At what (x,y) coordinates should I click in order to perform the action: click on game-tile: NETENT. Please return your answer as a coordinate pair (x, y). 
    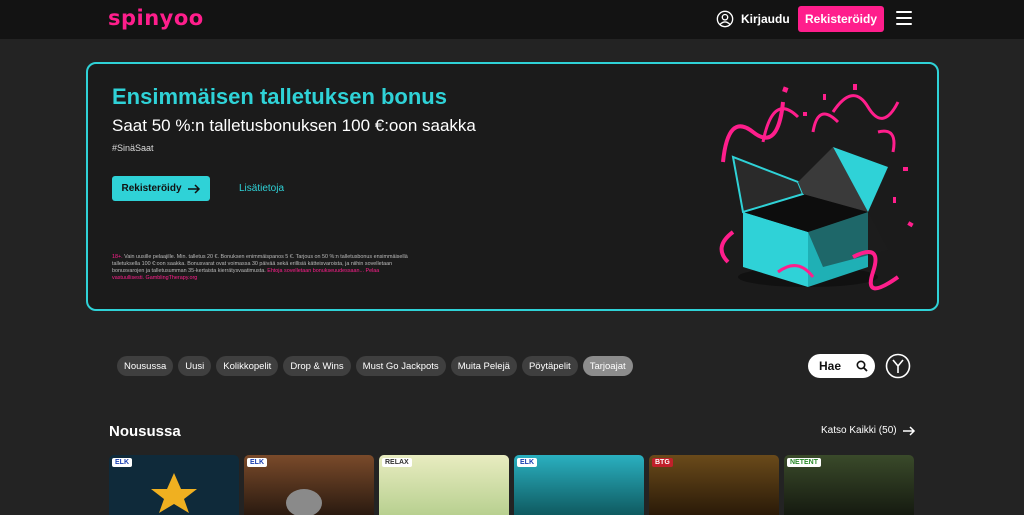
    Looking at the image, I should click on (849, 485).